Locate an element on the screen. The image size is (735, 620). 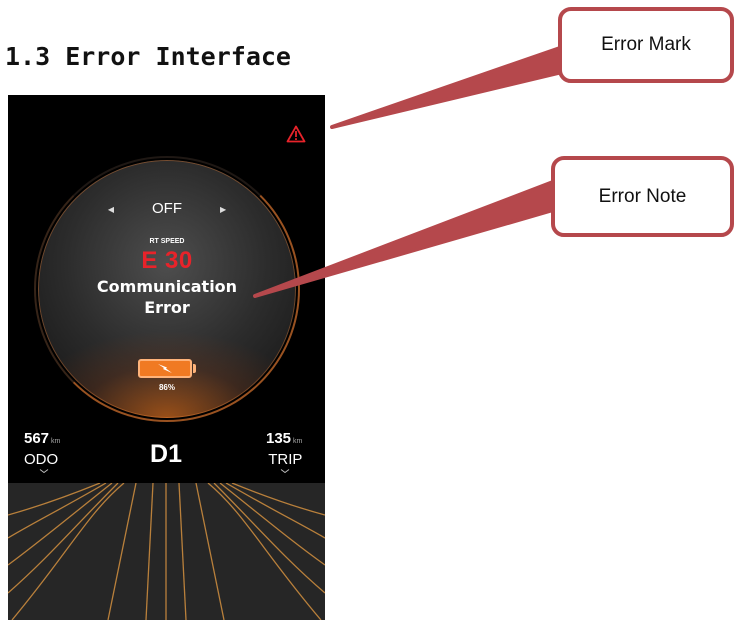
callout-error-mark: Error Mark is located at coordinates (646, 44).